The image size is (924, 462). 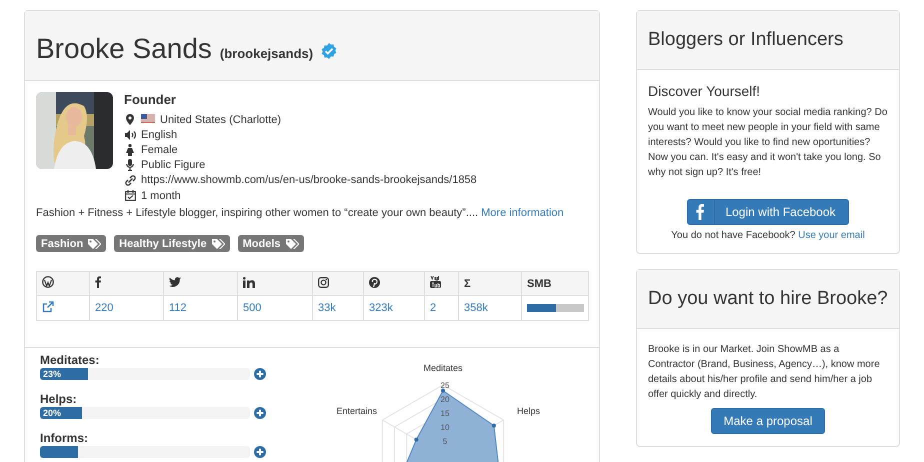 What do you see at coordinates (381, 308) in the screenshot?
I see `follower-count: 323k` at bounding box center [381, 308].